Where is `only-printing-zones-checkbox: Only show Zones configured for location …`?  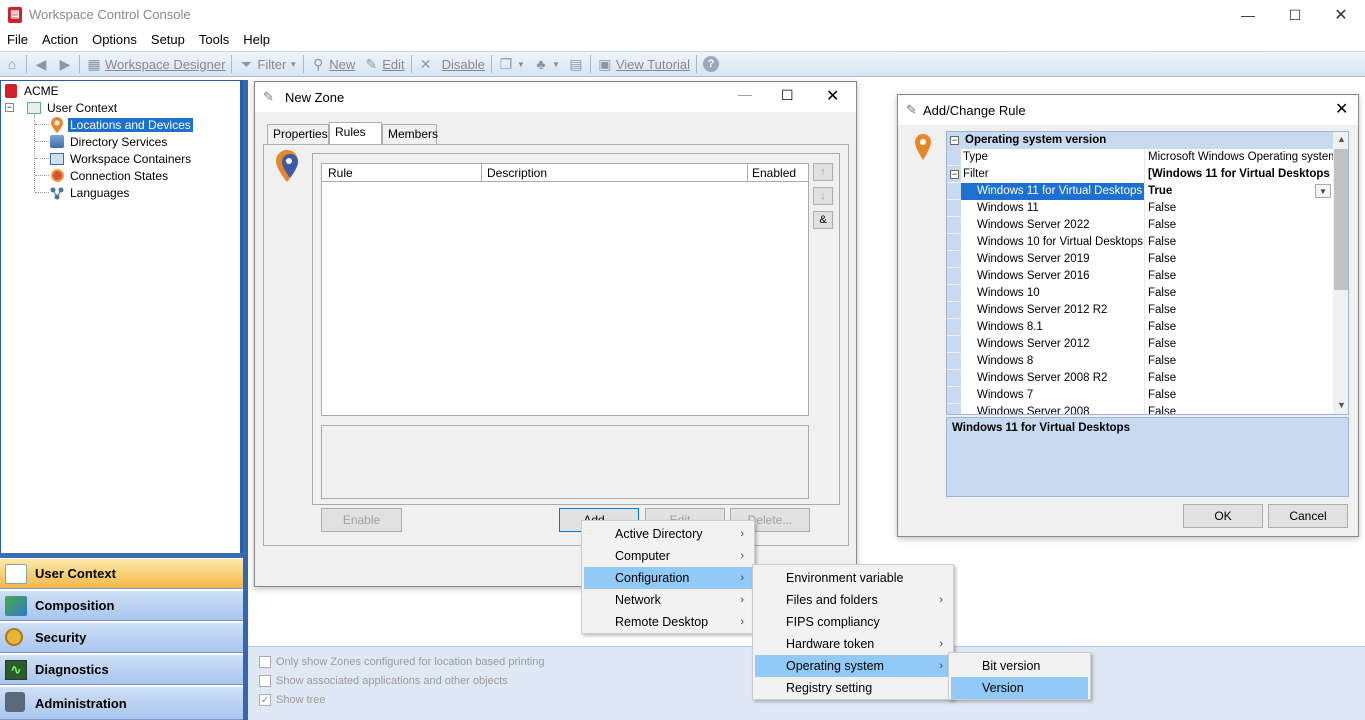 only-printing-zones-checkbox: Only show Zones configured for location … is located at coordinates (401, 662).